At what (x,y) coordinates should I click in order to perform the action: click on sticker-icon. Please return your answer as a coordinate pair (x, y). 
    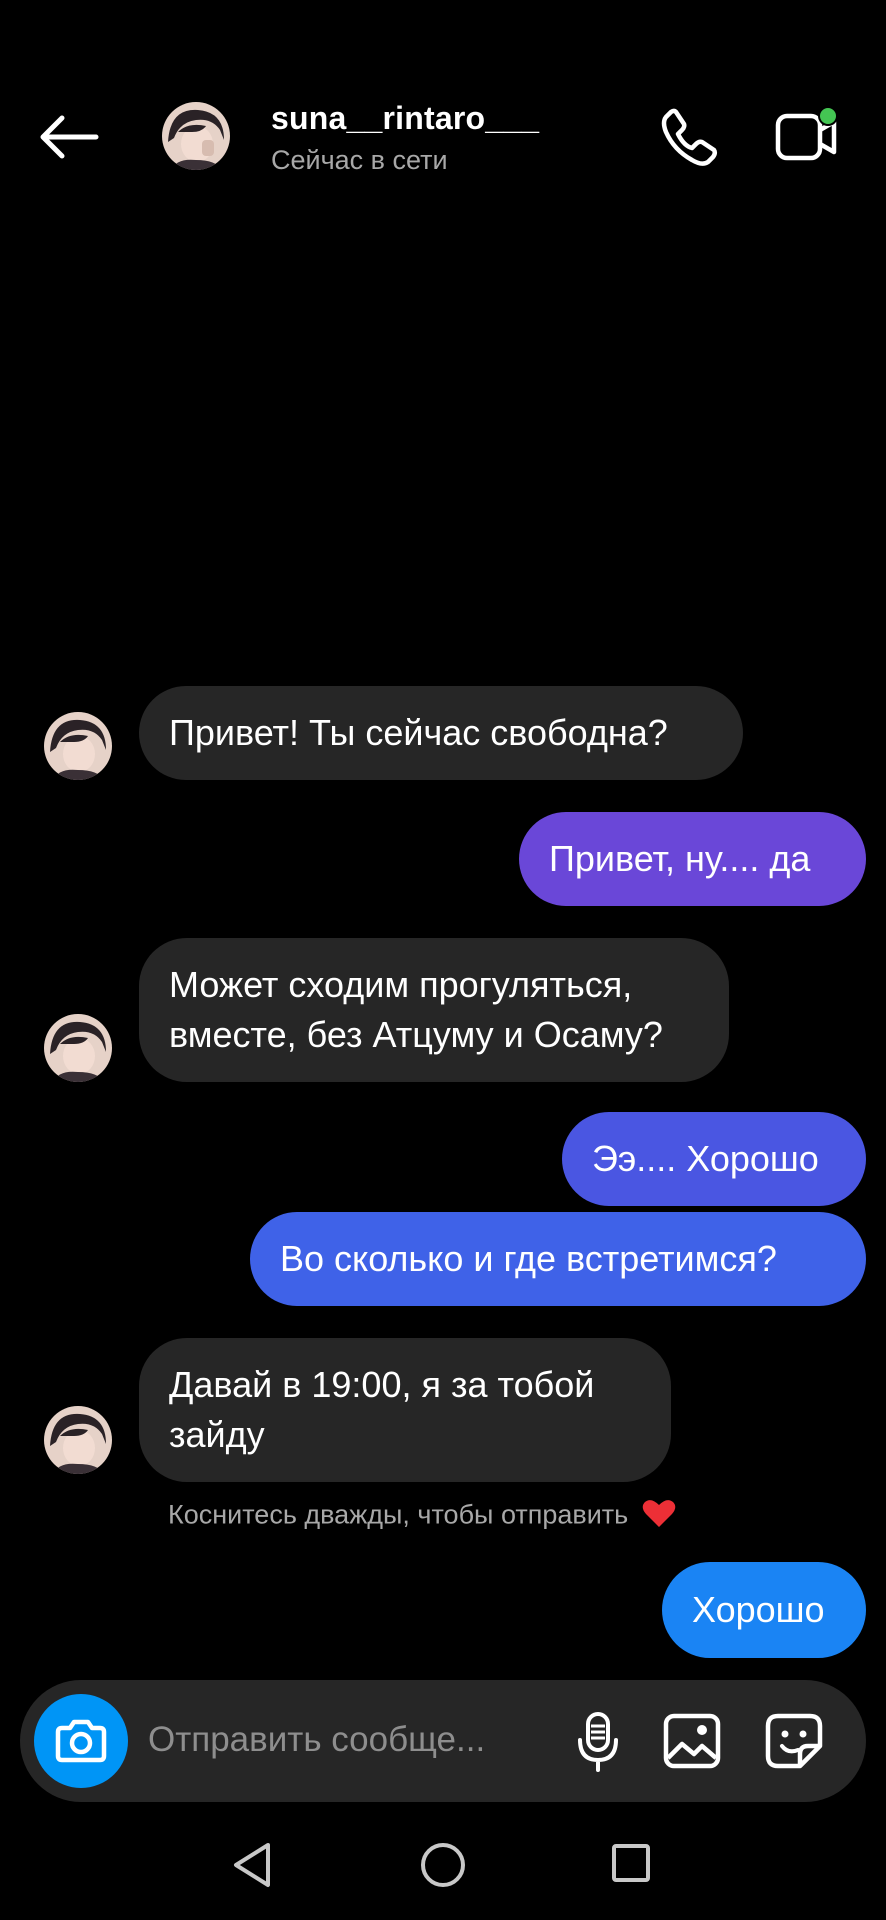
    Looking at the image, I should click on (794, 1741).